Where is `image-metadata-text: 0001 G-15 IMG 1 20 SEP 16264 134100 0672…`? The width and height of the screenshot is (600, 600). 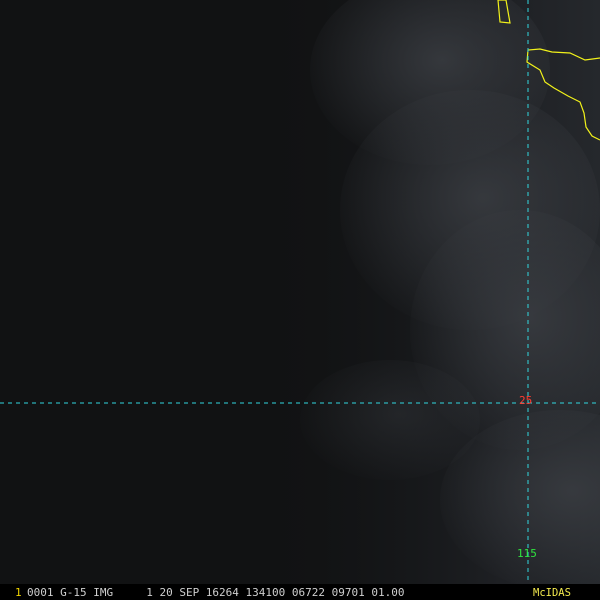
image-metadata-text: 0001 G-15 IMG 1 20 SEP 16264 134100 0672… is located at coordinates (216, 592).